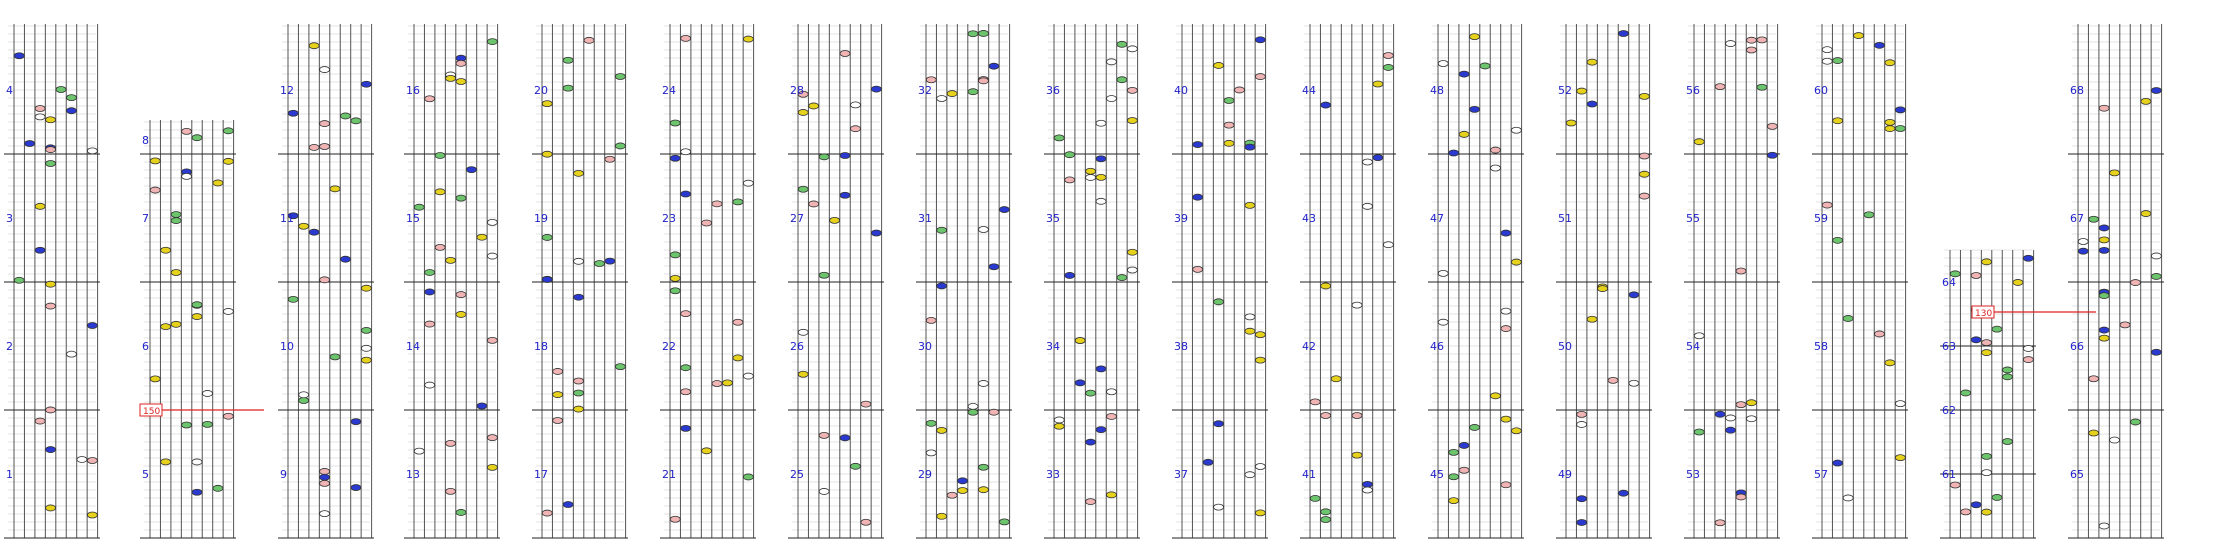 Image resolution: width=2228 pixels, height=556 pixels. Describe the element at coordinates (797, 474) in the screenshot. I see `measure-label: 25` at that location.